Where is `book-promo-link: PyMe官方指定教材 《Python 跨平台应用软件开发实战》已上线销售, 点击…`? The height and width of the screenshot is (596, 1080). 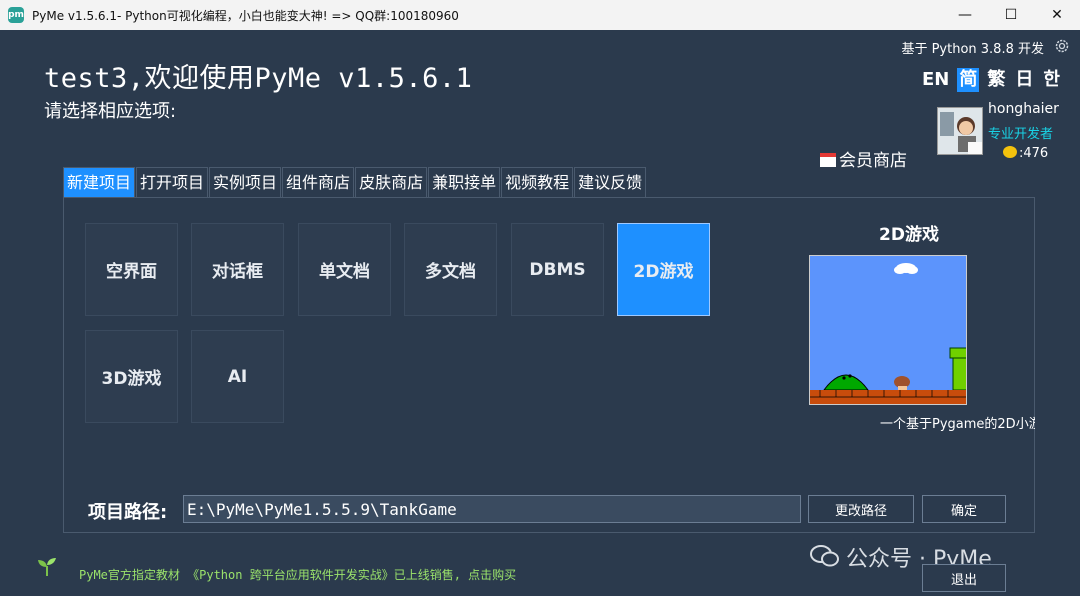 book-promo-link: PyMe官方指定教材 《Python 跨平台应用软件开发实战》已上线销售, 点击… is located at coordinates (297, 574).